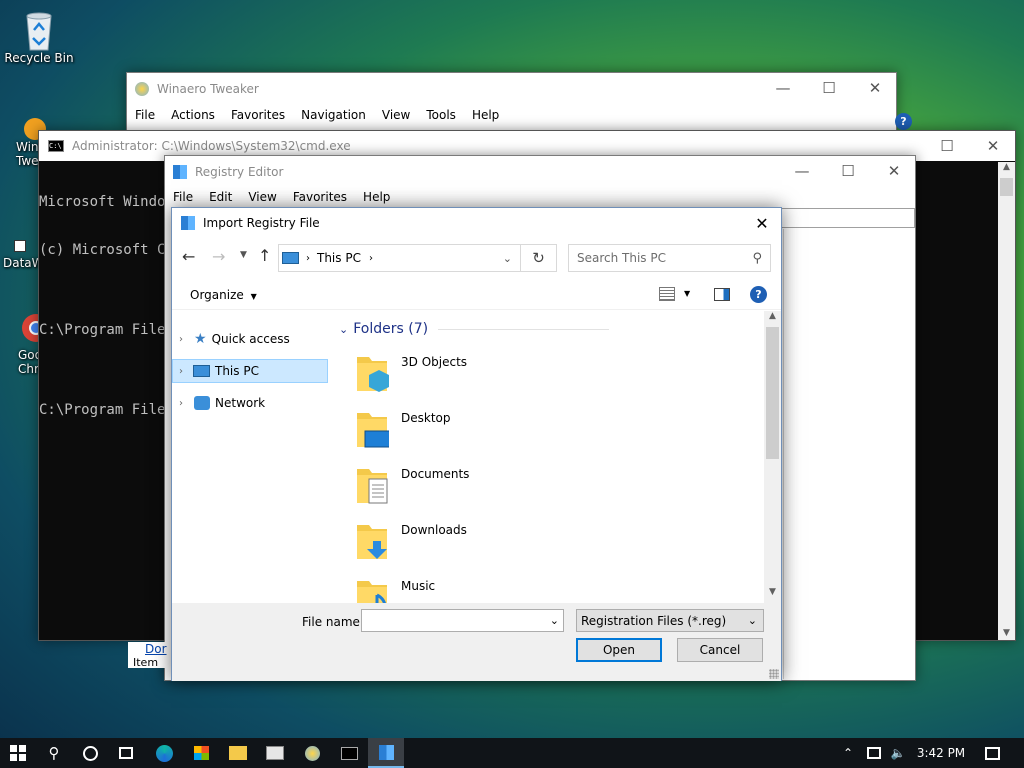 Image resolution: width=1024 pixels, height=768 pixels. I want to click on taskbar-file-explorer, so click(238, 753).